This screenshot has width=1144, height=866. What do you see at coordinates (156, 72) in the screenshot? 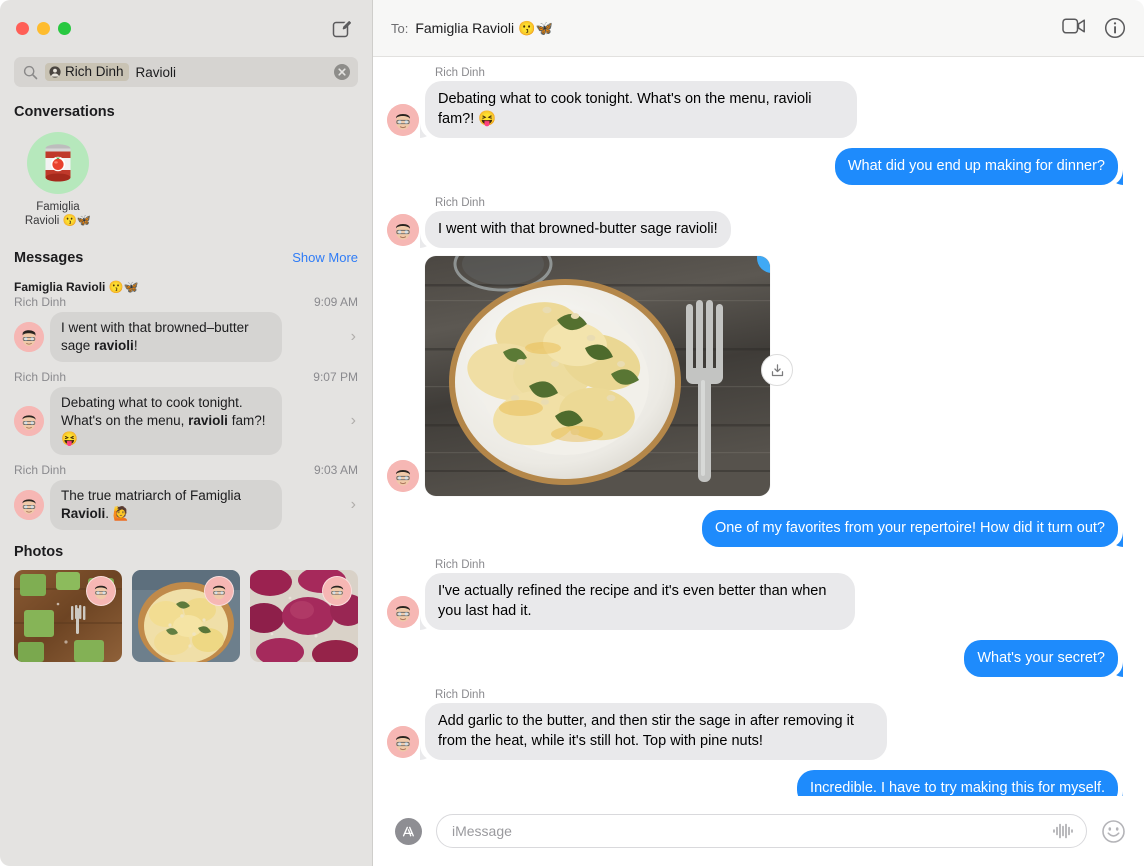
I see `search-query-text: Ravioli` at bounding box center [156, 72].